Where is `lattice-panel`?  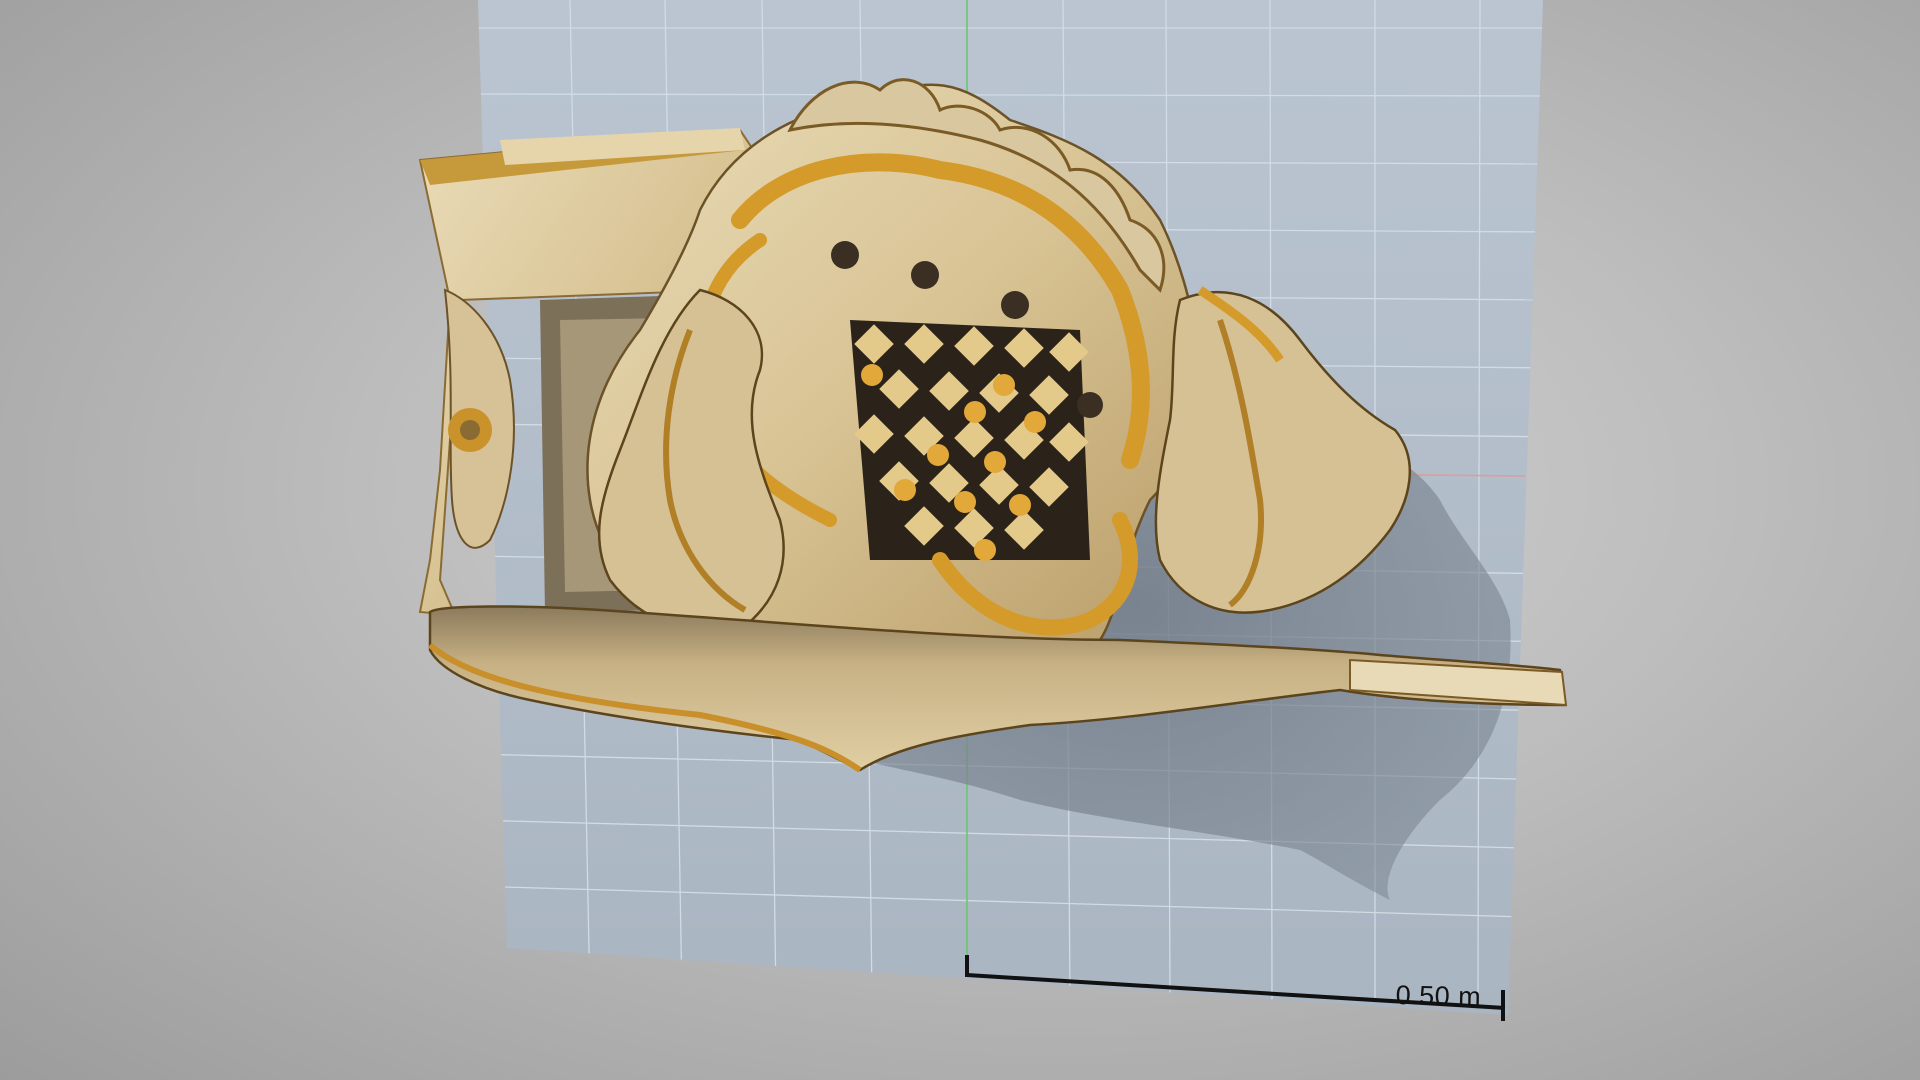 lattice-panel is located at coordinates (970, 440).